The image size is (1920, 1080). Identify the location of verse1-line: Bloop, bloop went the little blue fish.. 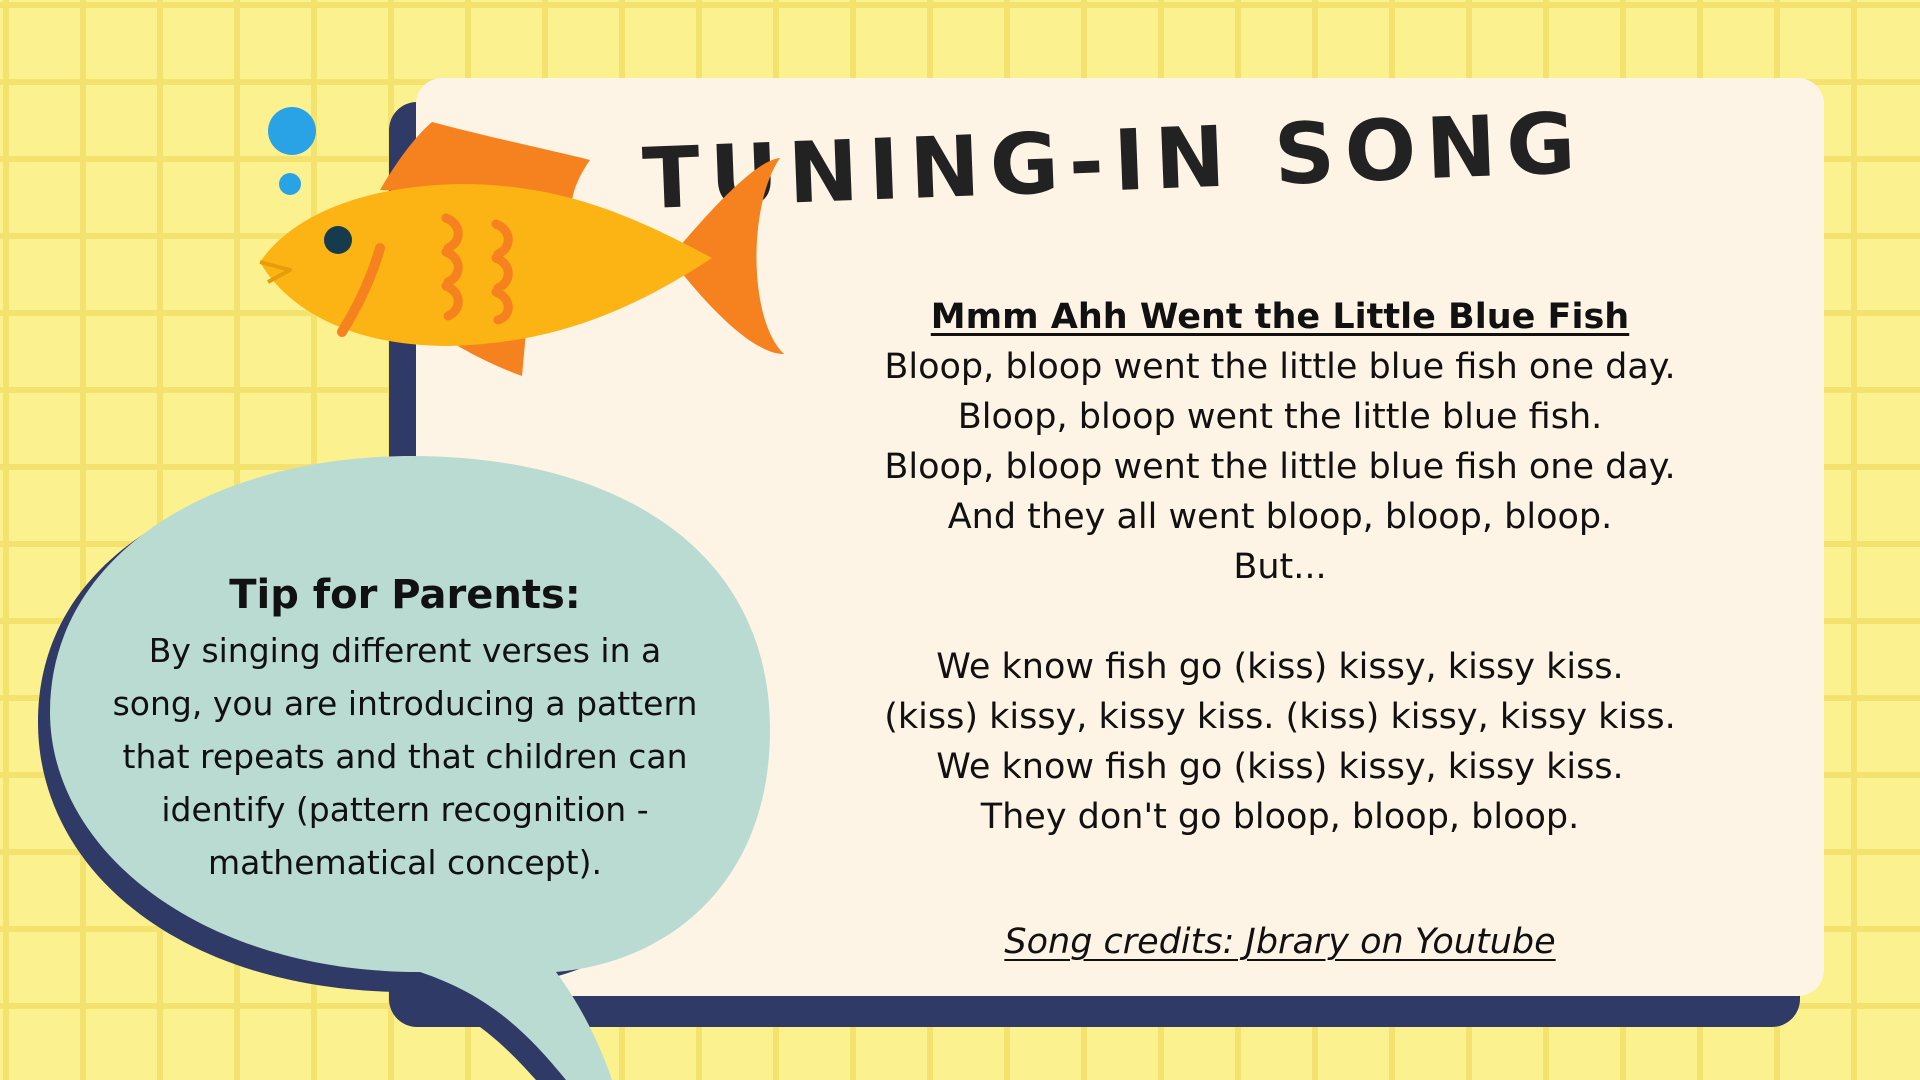
(1280, 417).